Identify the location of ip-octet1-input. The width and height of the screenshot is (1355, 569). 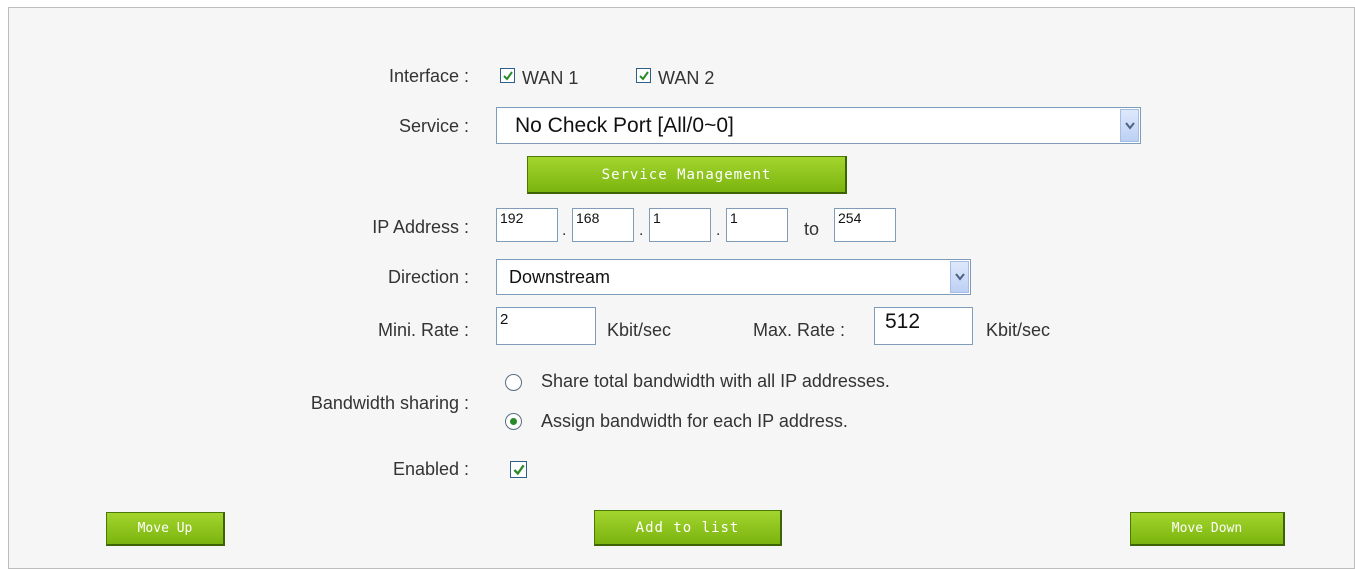
(527, 225).